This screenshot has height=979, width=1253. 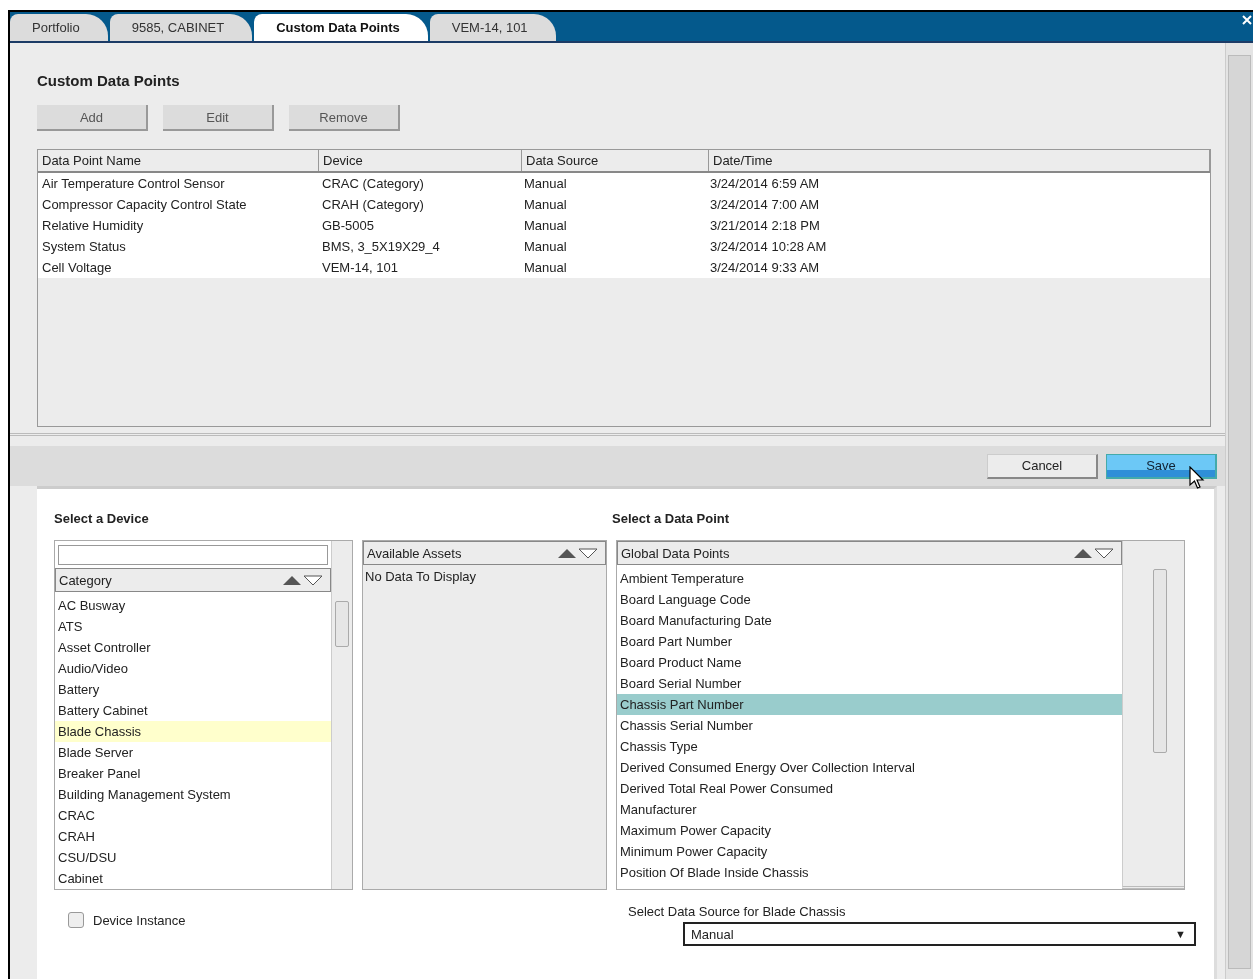 I want to click on list-item: Blade Server, so click(x=193, y=752).